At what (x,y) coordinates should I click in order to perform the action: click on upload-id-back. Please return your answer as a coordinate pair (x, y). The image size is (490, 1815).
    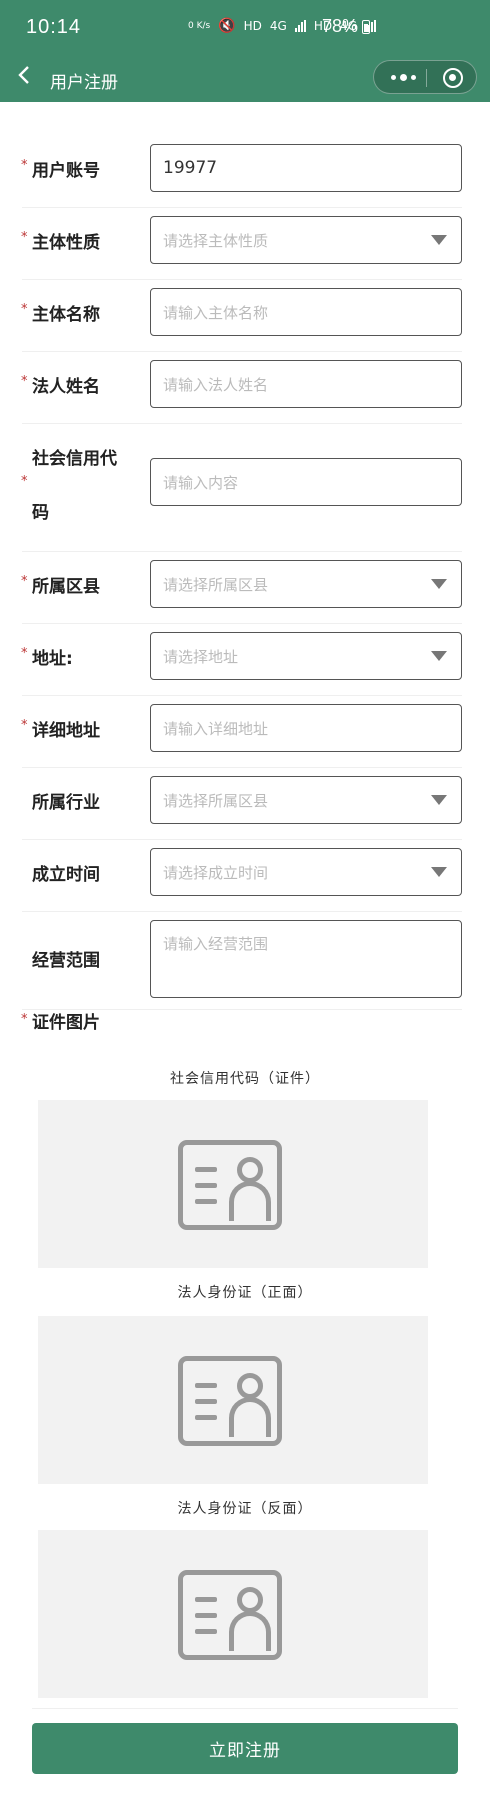
    Looking at the image, I should click on (233, 1614).